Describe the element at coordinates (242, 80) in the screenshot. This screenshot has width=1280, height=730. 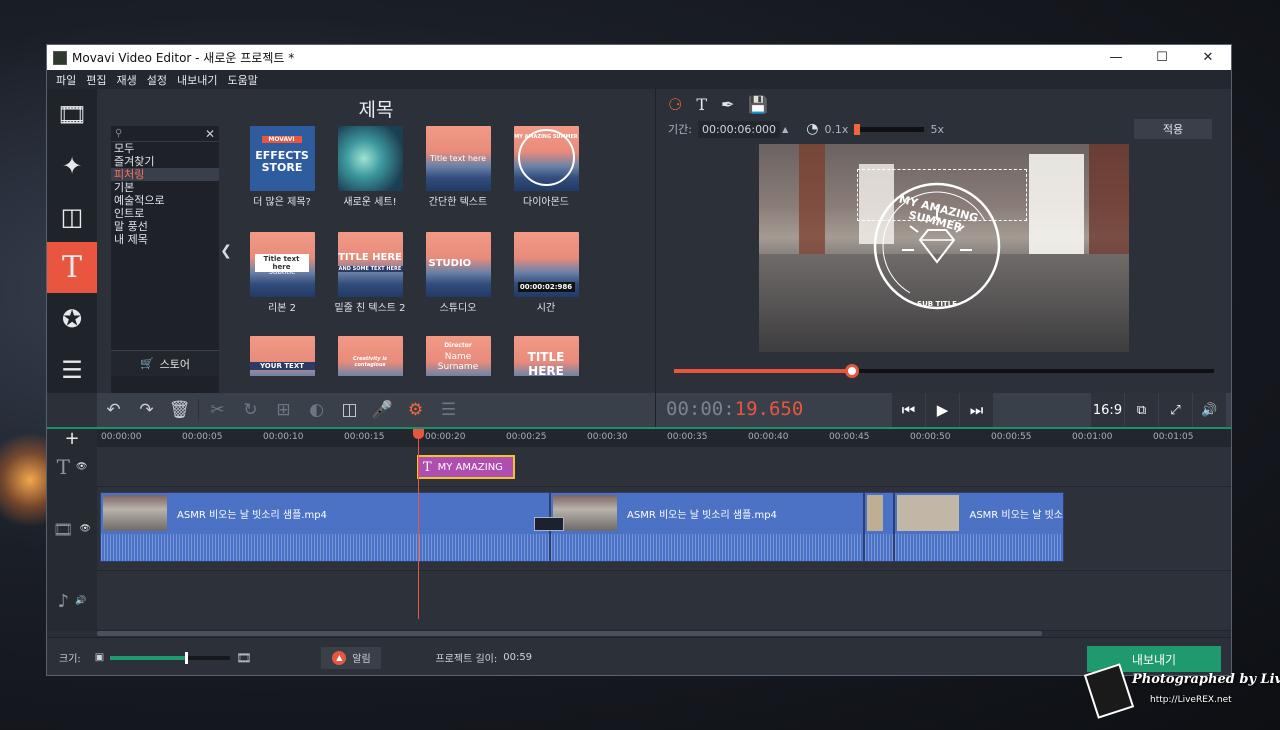
I see `menu-help: 도움말` at that location.